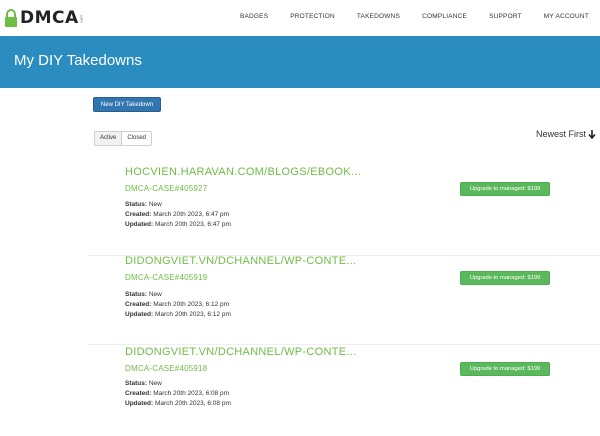 The width and height of the screenshot is (600, 436). I want to click on new-diy-takedown-button: New DIY Takedown, so click(127, 104).